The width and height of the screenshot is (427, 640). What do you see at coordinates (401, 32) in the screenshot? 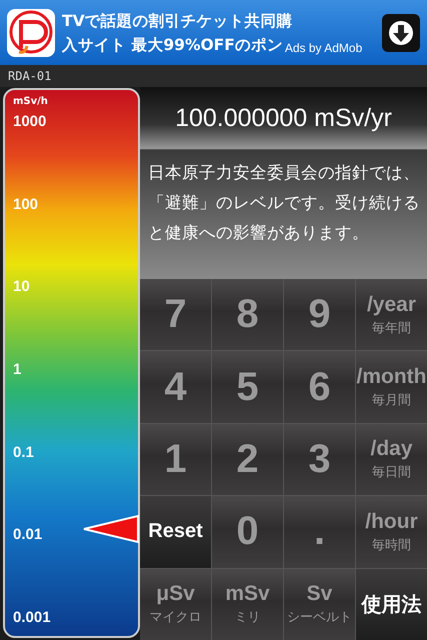
I see `download-icon` at bounding box center [401, 32].